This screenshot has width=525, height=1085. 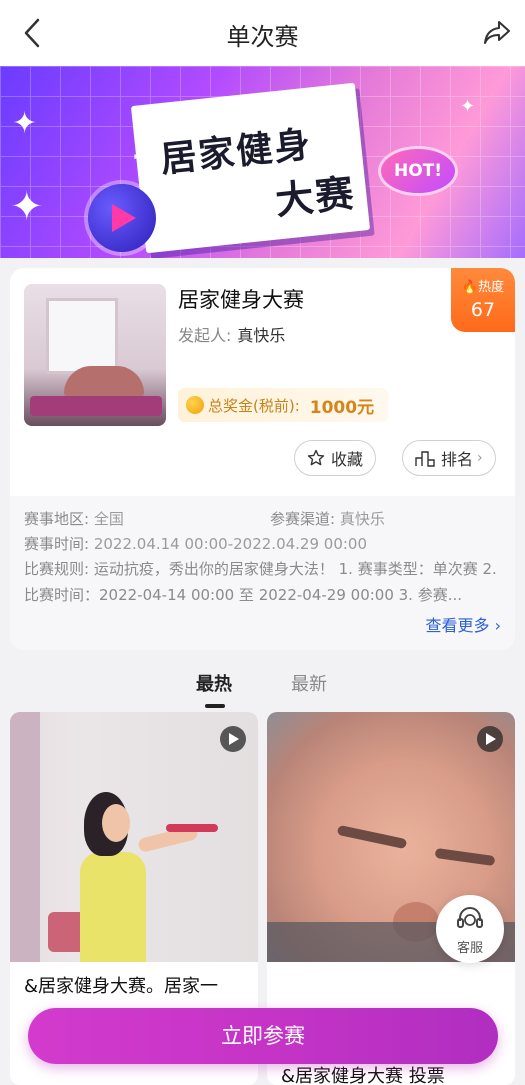 I want to click on tab-newest: 最新, so click(x=309, y=683).